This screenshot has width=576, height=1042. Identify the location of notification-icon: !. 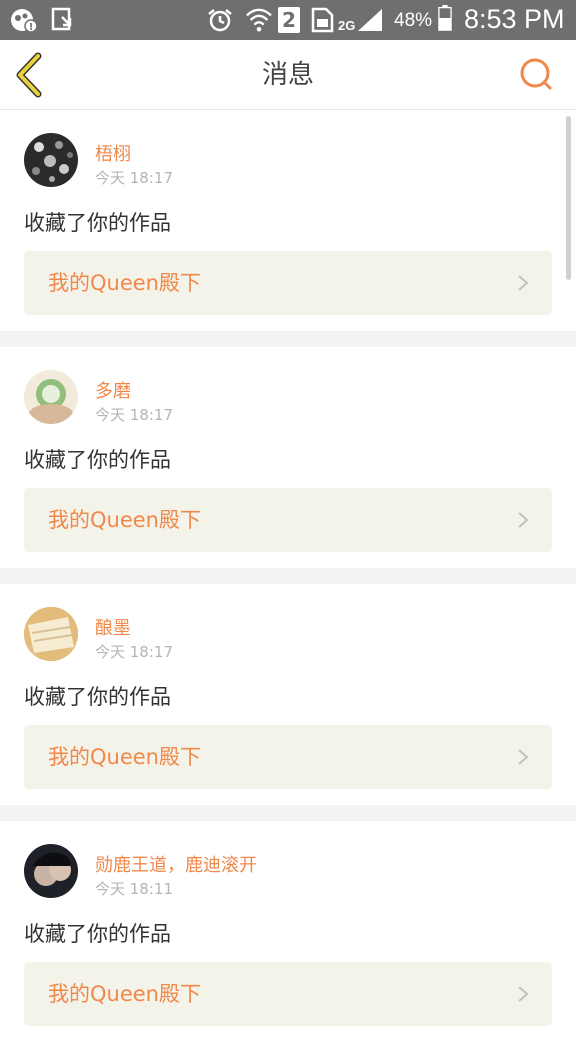
(24, 21).